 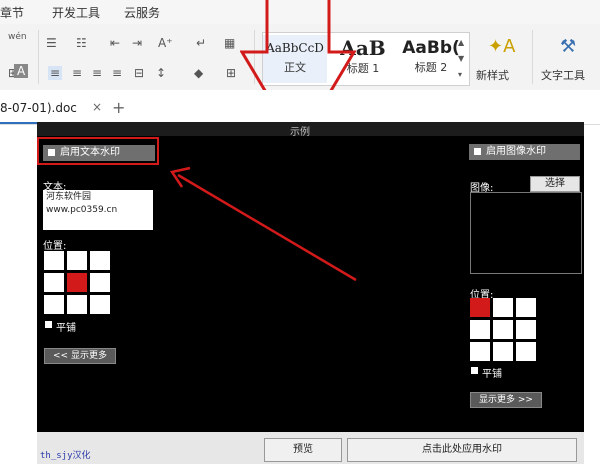 What do you see at coordinates (12, 12) in the screenshot?
I see `menu-chapter: 章节` at bounding box center [12, 12].